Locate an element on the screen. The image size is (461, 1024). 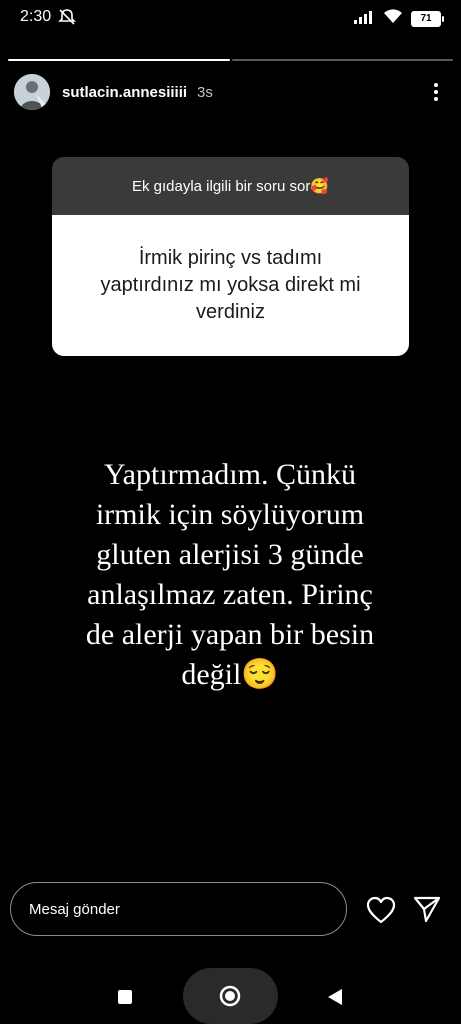
recents-button is located at coordinates (125, 997).